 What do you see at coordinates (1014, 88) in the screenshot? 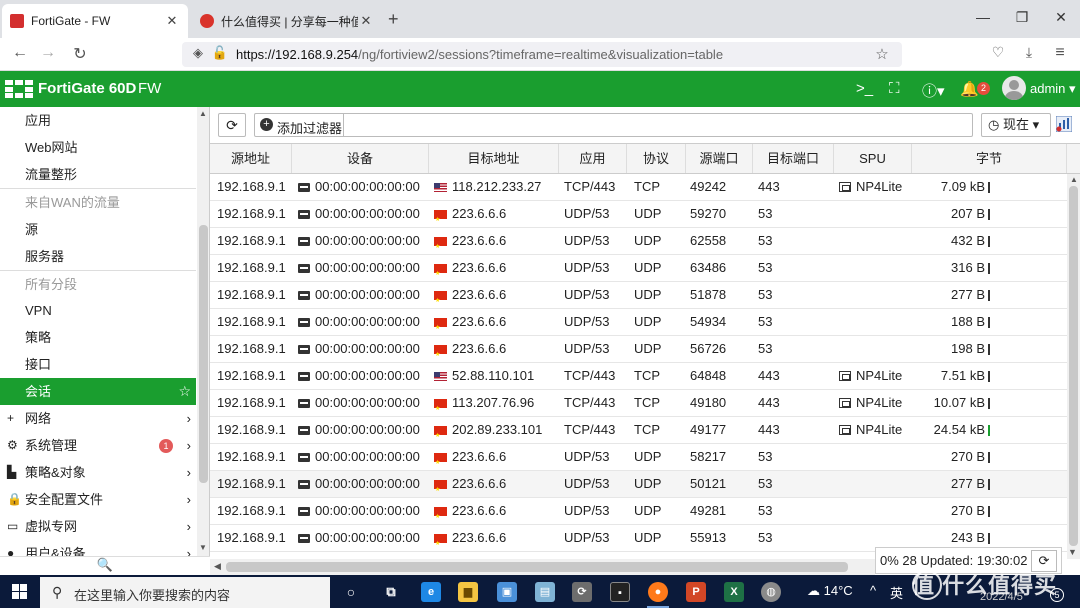
I see `avatar` at bounding box center [1014, 88].